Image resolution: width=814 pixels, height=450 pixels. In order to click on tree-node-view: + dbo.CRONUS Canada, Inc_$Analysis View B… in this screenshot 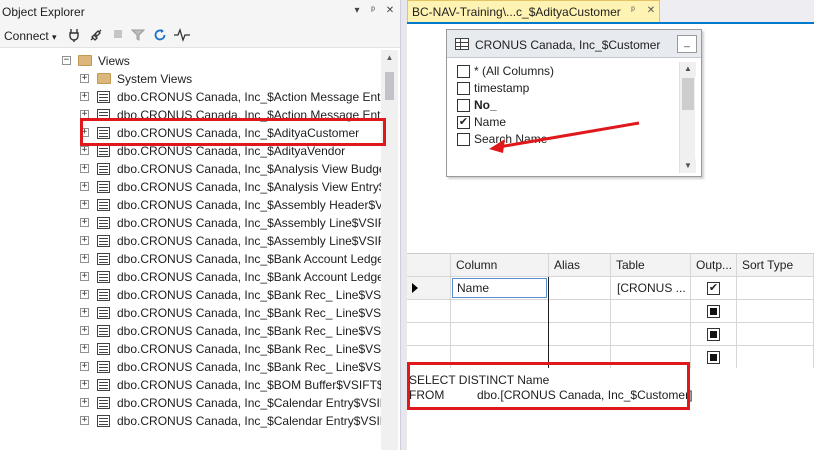, I will do `click(190, 169)`.